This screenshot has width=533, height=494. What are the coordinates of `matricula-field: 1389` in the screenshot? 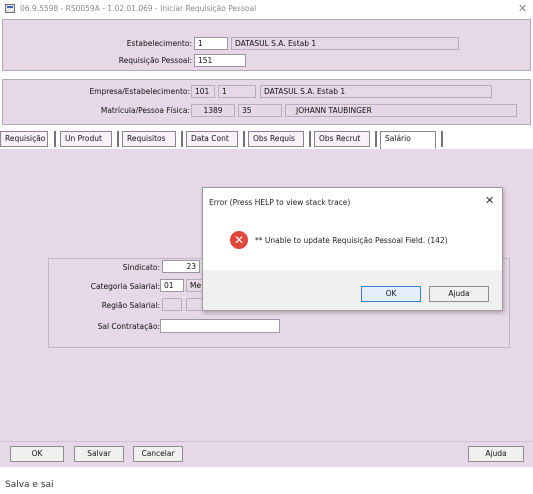 It's located at (213, 110).